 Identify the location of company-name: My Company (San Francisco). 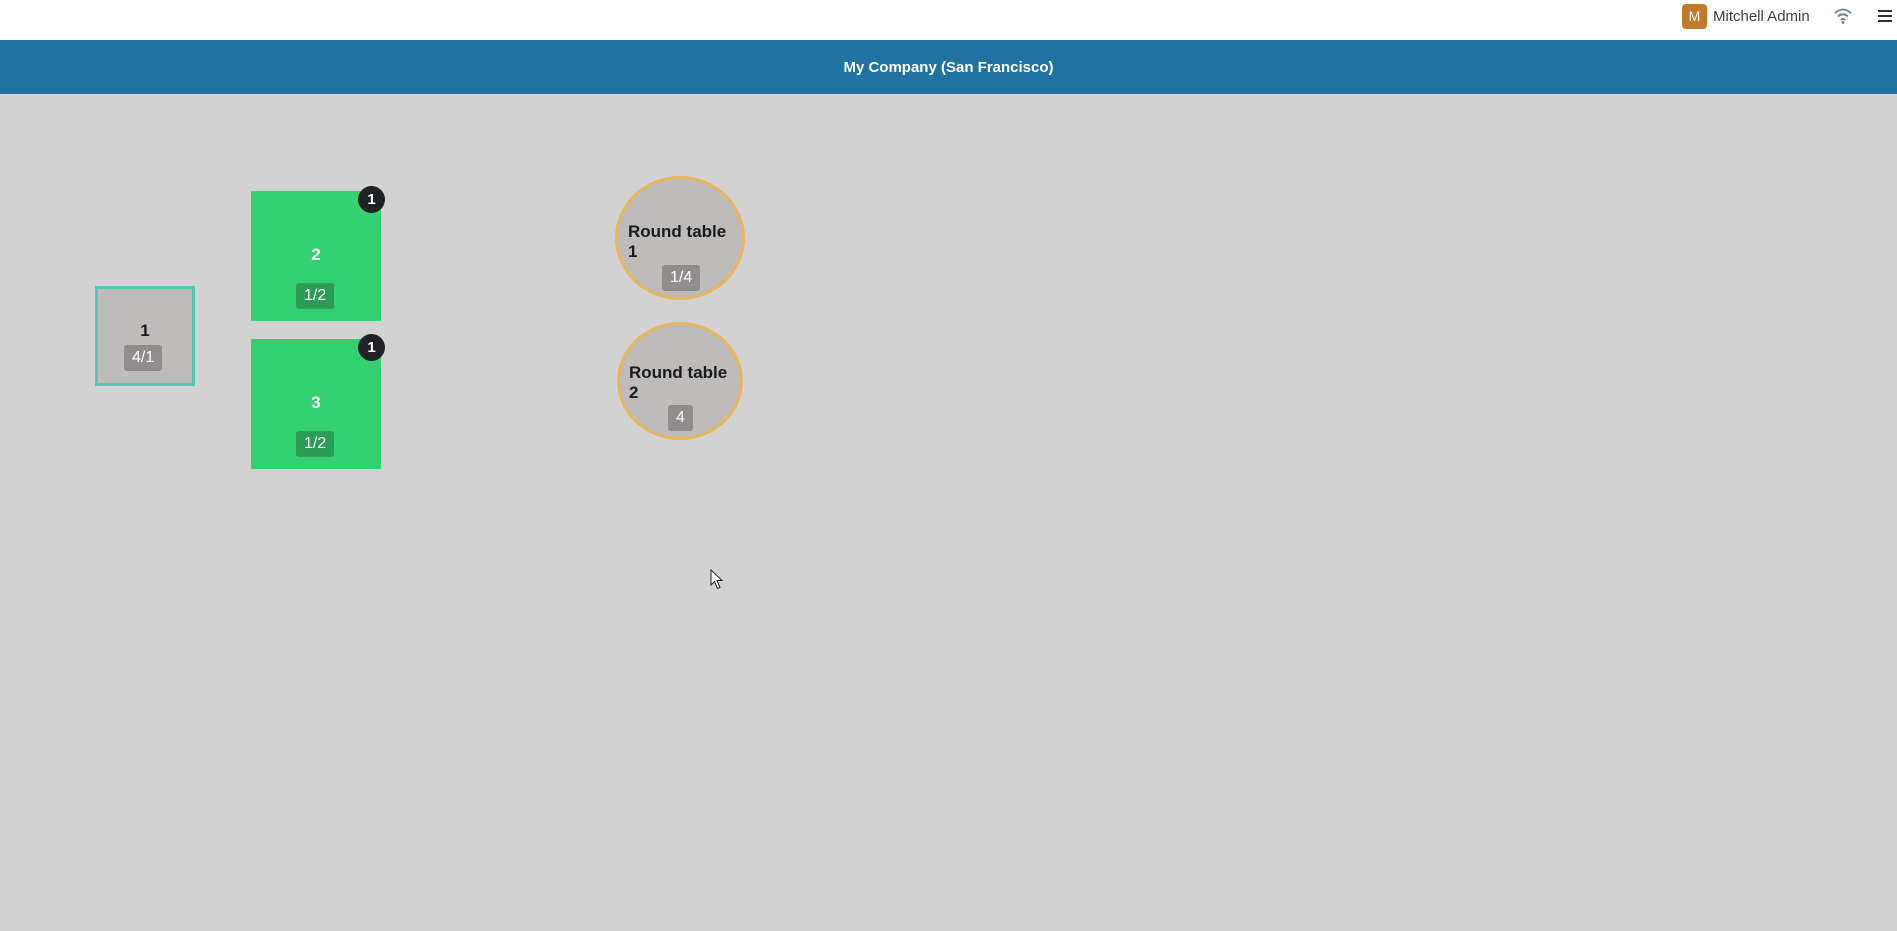
(948, 67).